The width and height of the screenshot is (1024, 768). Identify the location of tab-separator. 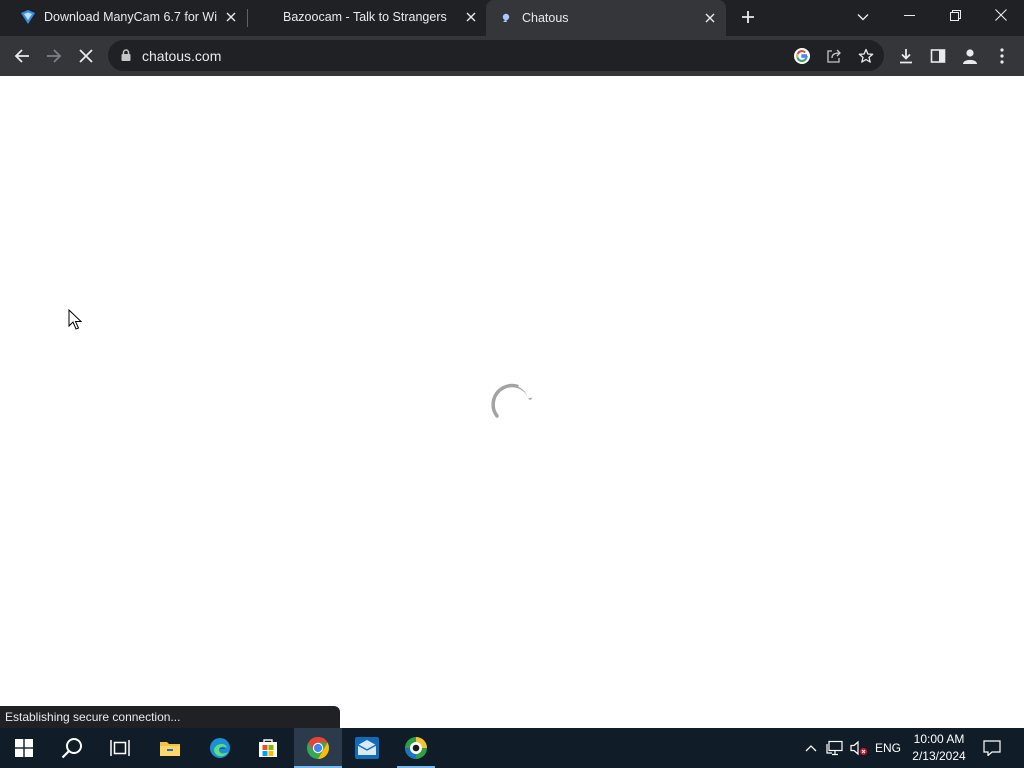
(247, 18).